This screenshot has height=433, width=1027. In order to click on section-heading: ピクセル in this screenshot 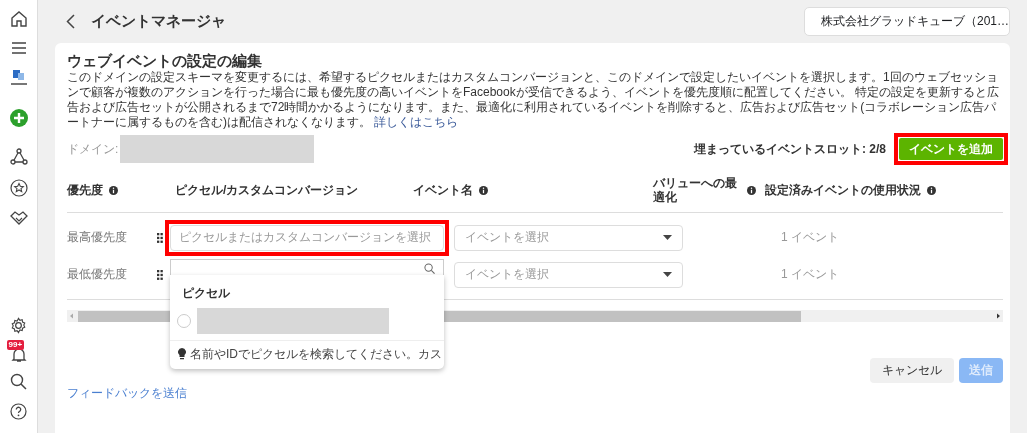, I will do `click(206, 293)`.